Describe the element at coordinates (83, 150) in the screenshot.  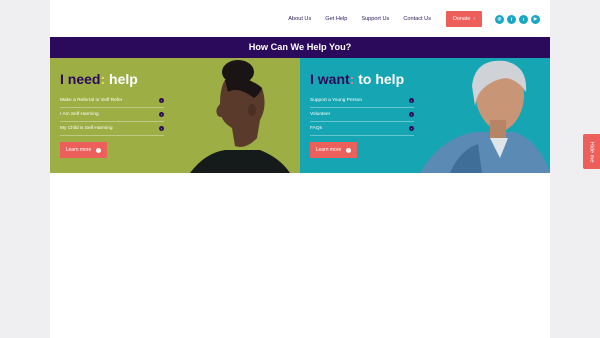
I see `need-learn-more-button: Learn more ›` at that location.